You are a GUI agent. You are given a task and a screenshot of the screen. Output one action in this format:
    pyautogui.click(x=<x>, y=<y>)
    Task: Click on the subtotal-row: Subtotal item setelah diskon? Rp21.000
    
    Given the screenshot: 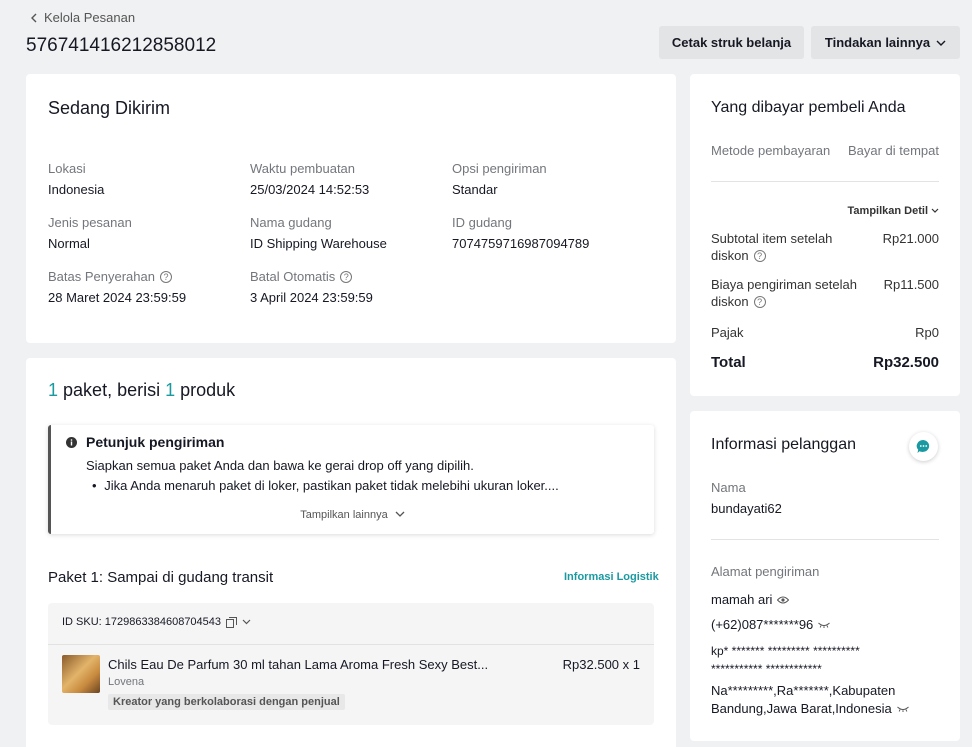 What is the action you would take?
    pyautogui.click(x=825, y=247)
    